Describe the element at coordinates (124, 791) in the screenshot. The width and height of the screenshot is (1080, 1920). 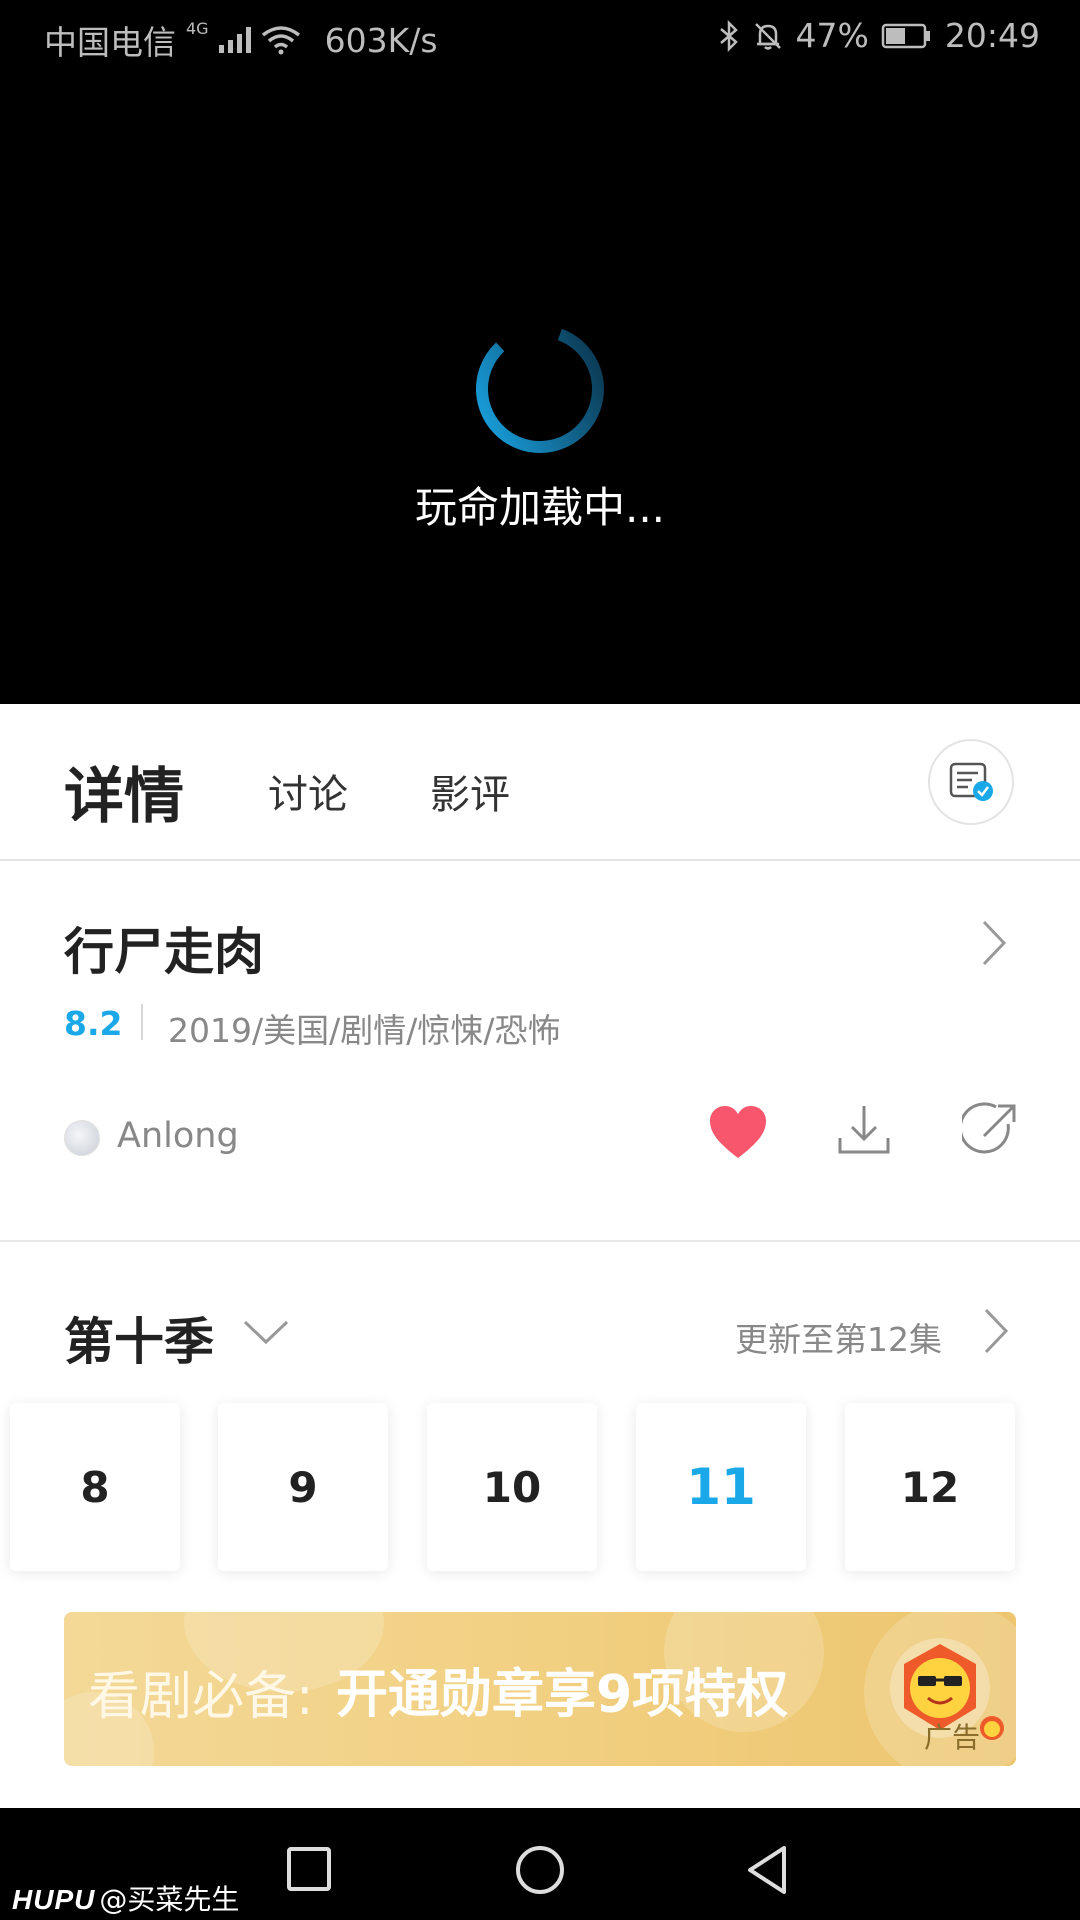
I see `tab-details: 详情` at that location.